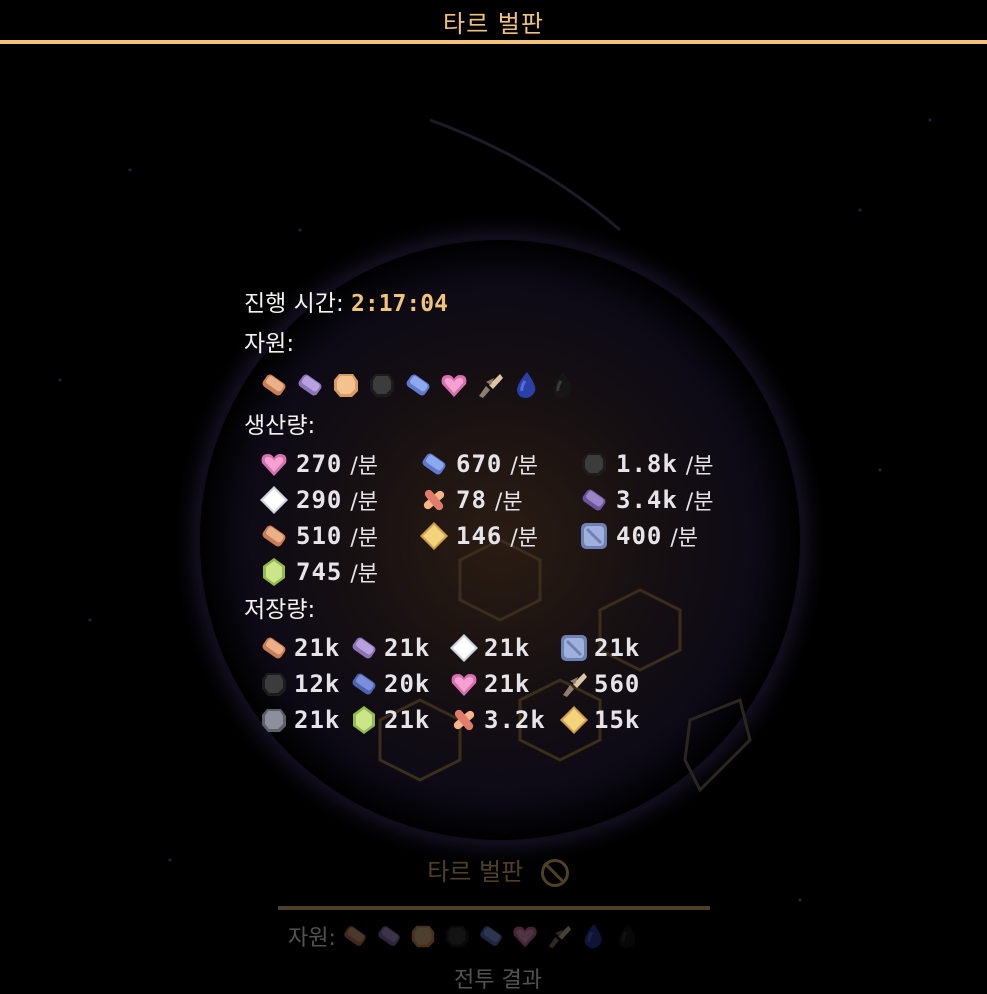 Image resolution: width=987 pixels, height=994 pixels. I want to click on title-bar: 타르 벌판, so click(493, 20).